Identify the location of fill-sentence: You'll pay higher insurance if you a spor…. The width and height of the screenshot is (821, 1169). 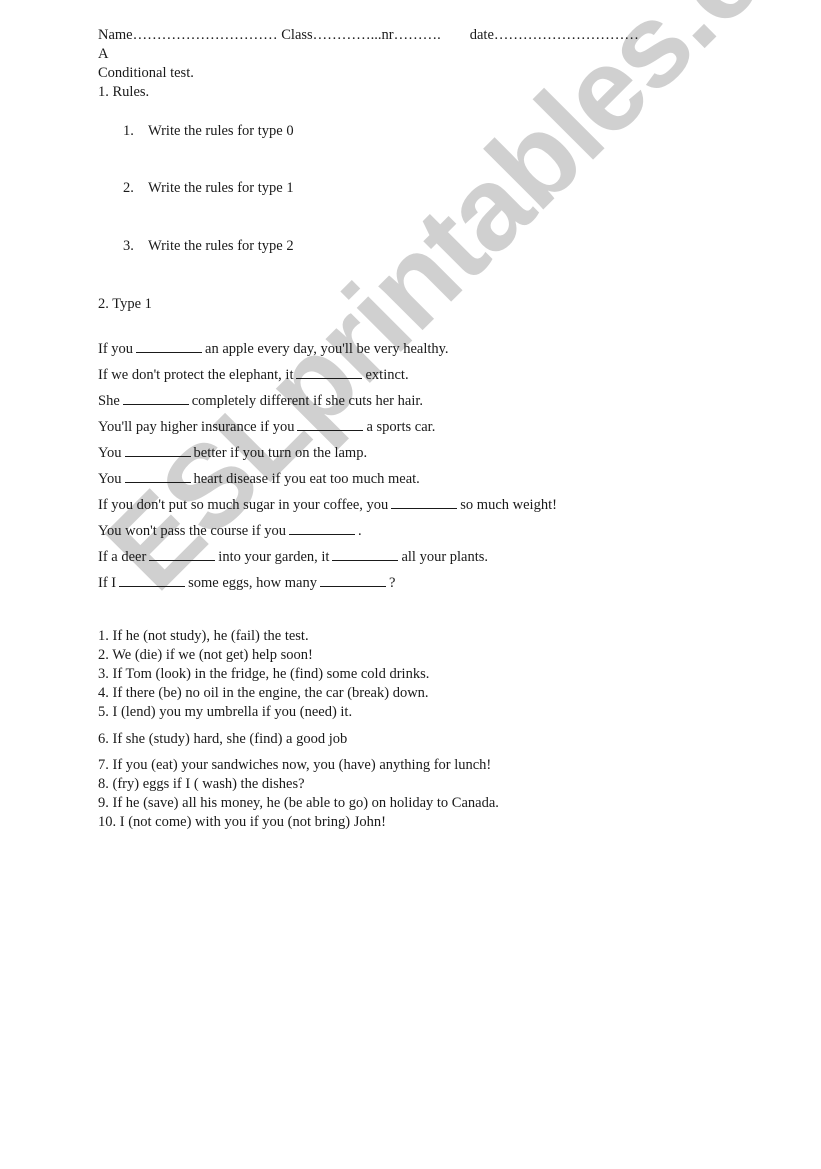
(266, 427).